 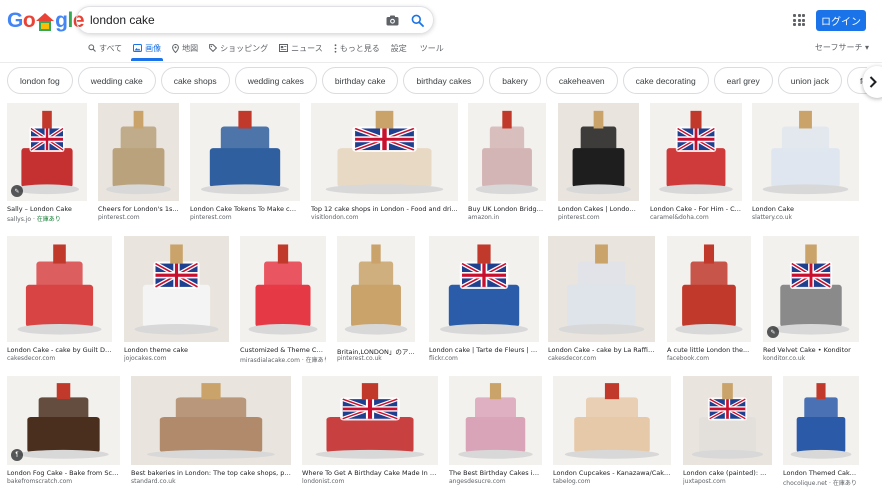 I want to click on image-result: London cake (painted): ... juxtapost.com, so click(x=727, y=433).